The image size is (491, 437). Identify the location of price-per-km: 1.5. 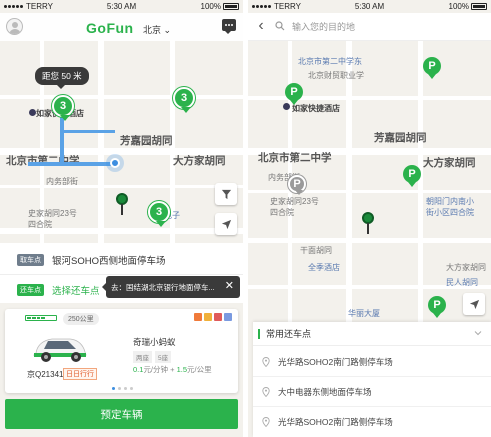
(182, 369).